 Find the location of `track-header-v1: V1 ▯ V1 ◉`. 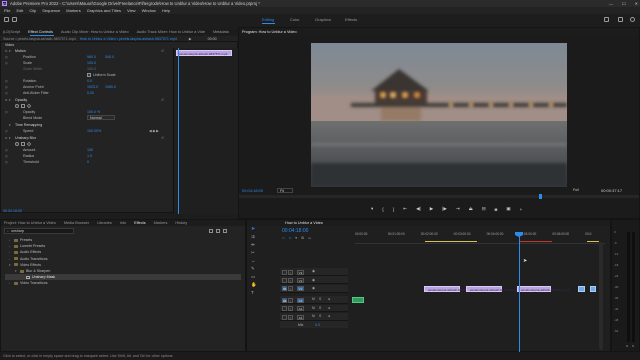

track-header-v1: V1 ▯ V1 ◉ is located at coordinates (314, 288).